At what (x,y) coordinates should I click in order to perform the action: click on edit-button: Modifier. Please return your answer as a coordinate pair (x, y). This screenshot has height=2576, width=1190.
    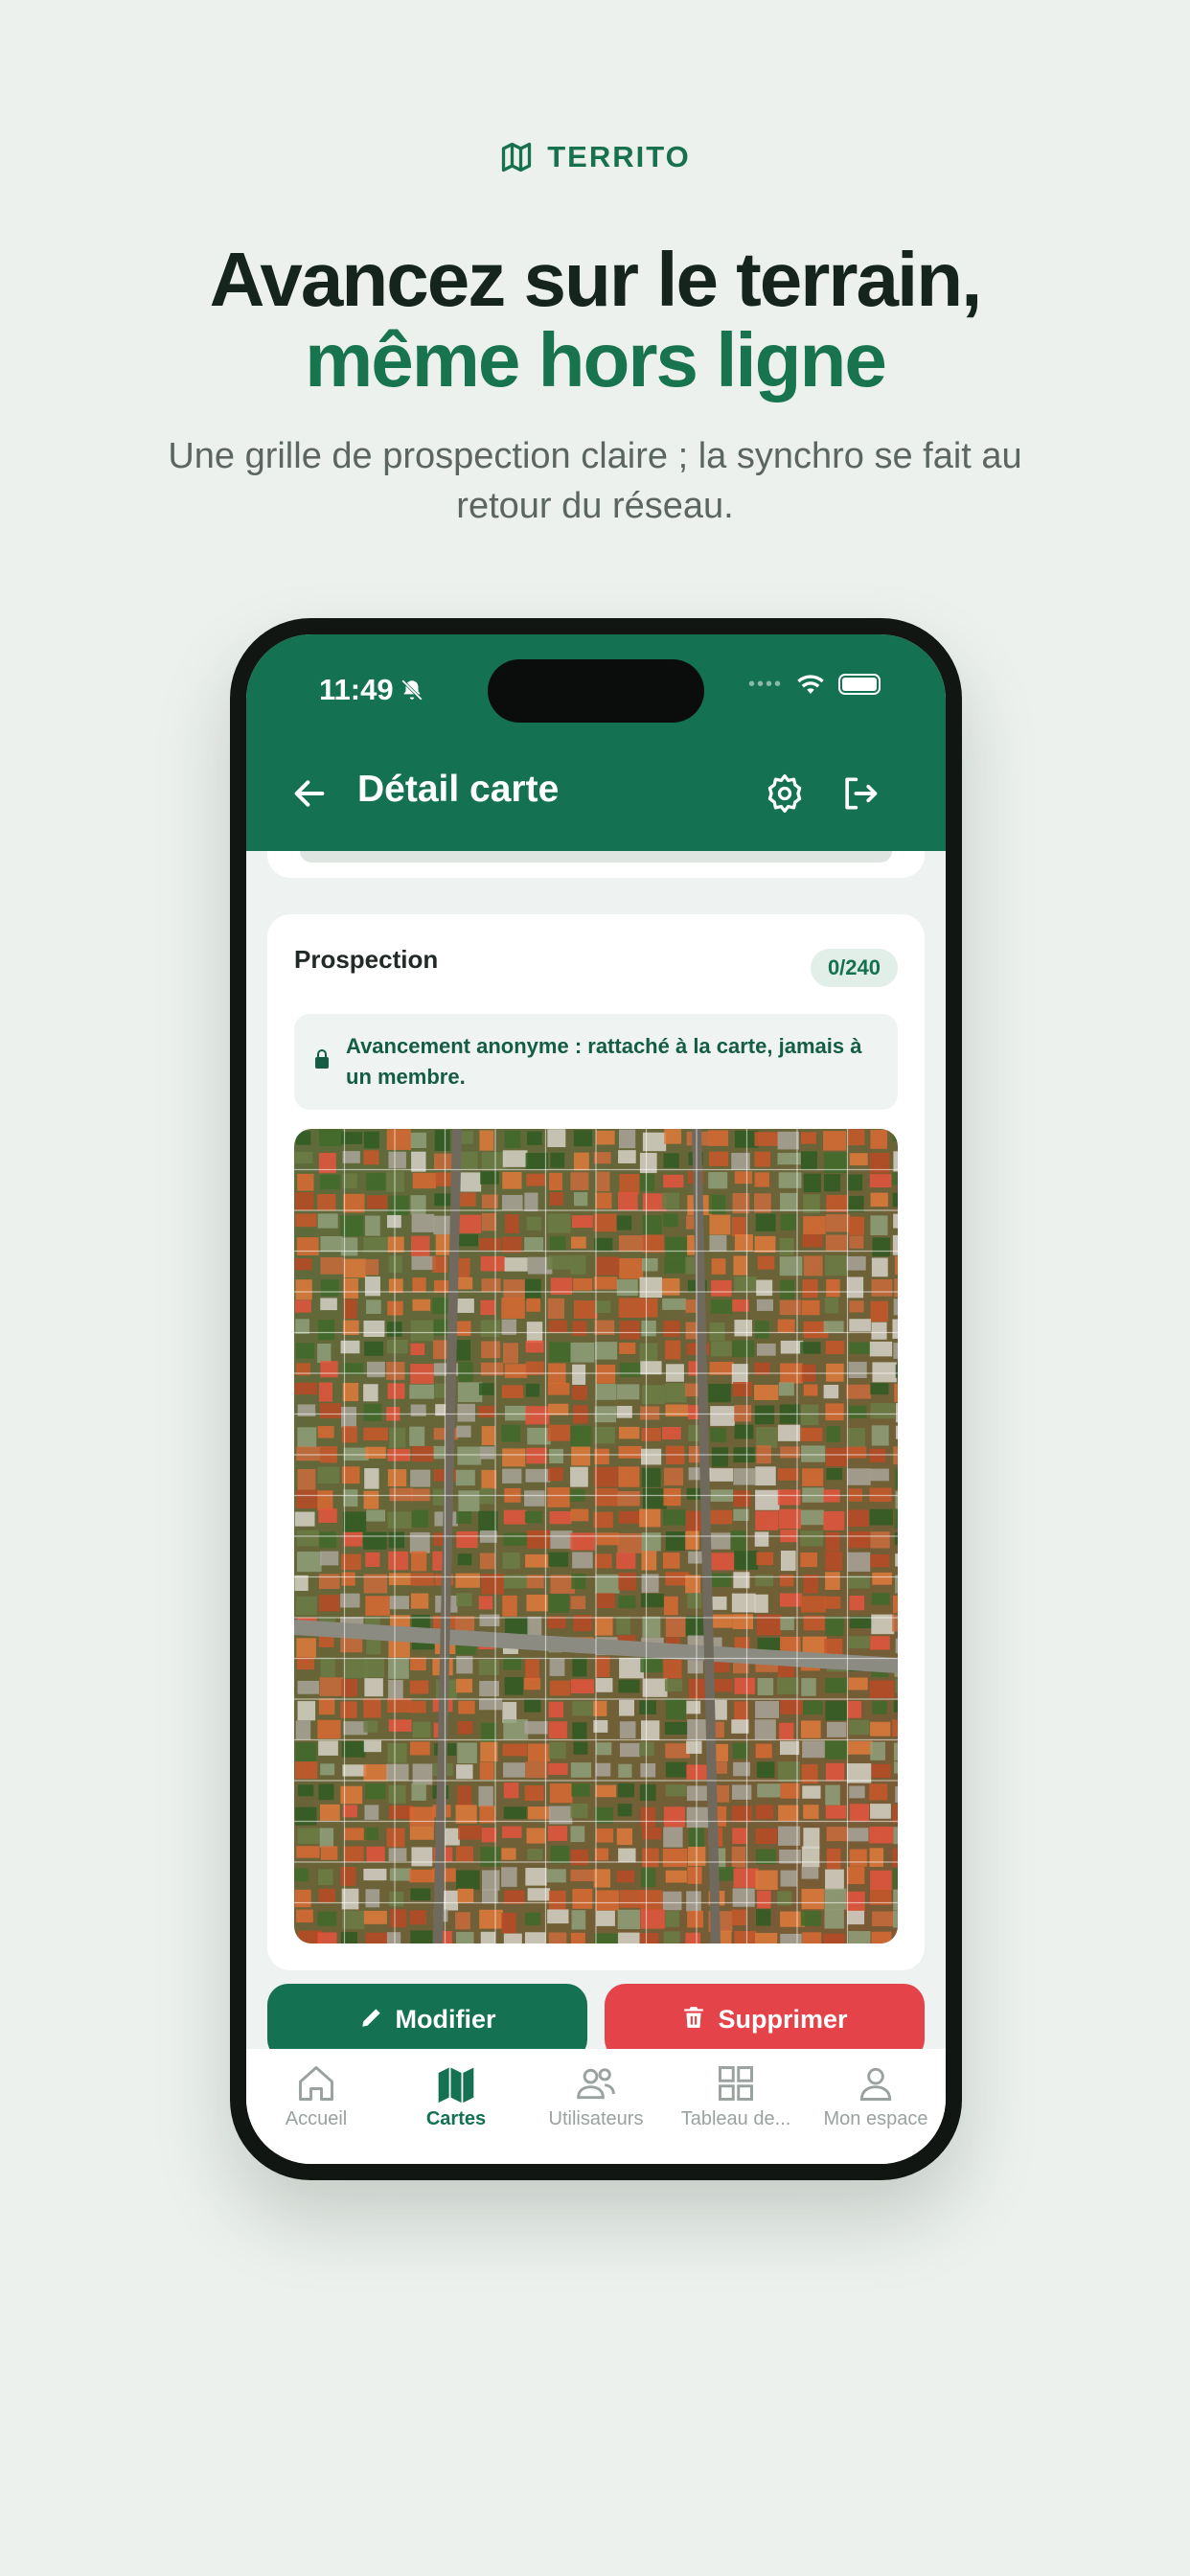
    Looking at the image, I should click on (427, 2016).